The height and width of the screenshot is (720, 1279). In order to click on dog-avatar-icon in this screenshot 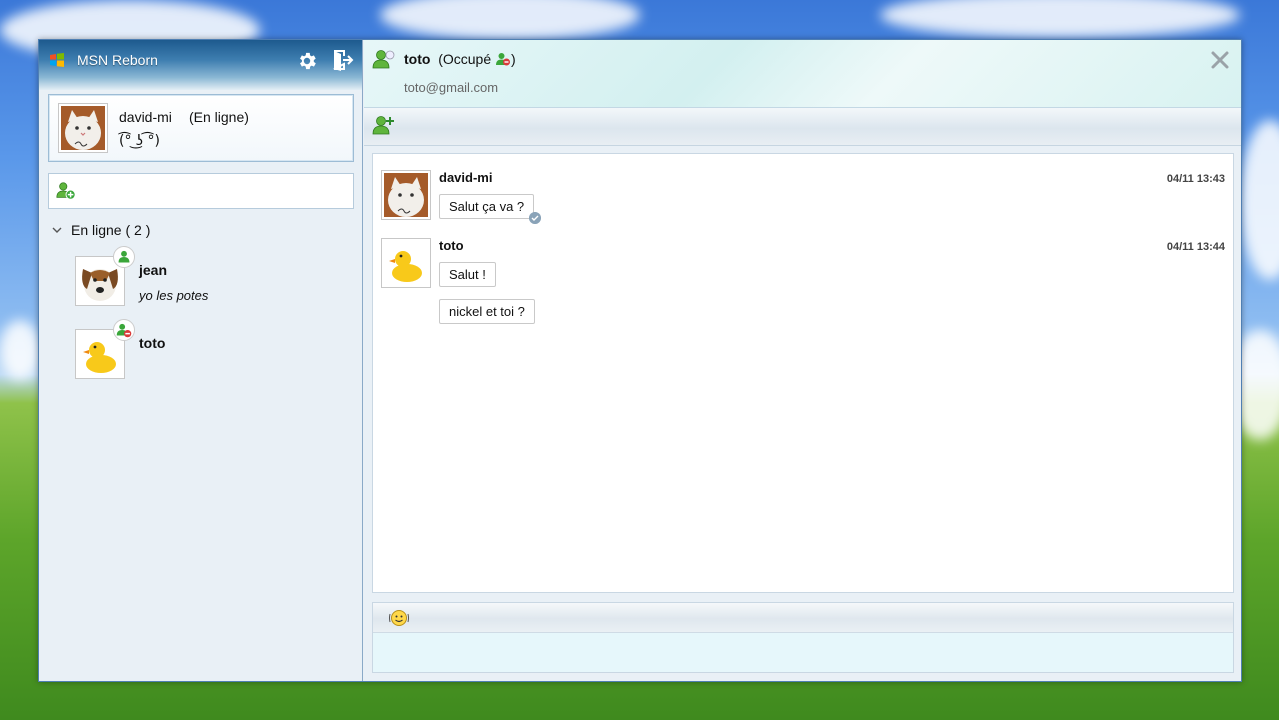, I will do `click(100, 281)`.